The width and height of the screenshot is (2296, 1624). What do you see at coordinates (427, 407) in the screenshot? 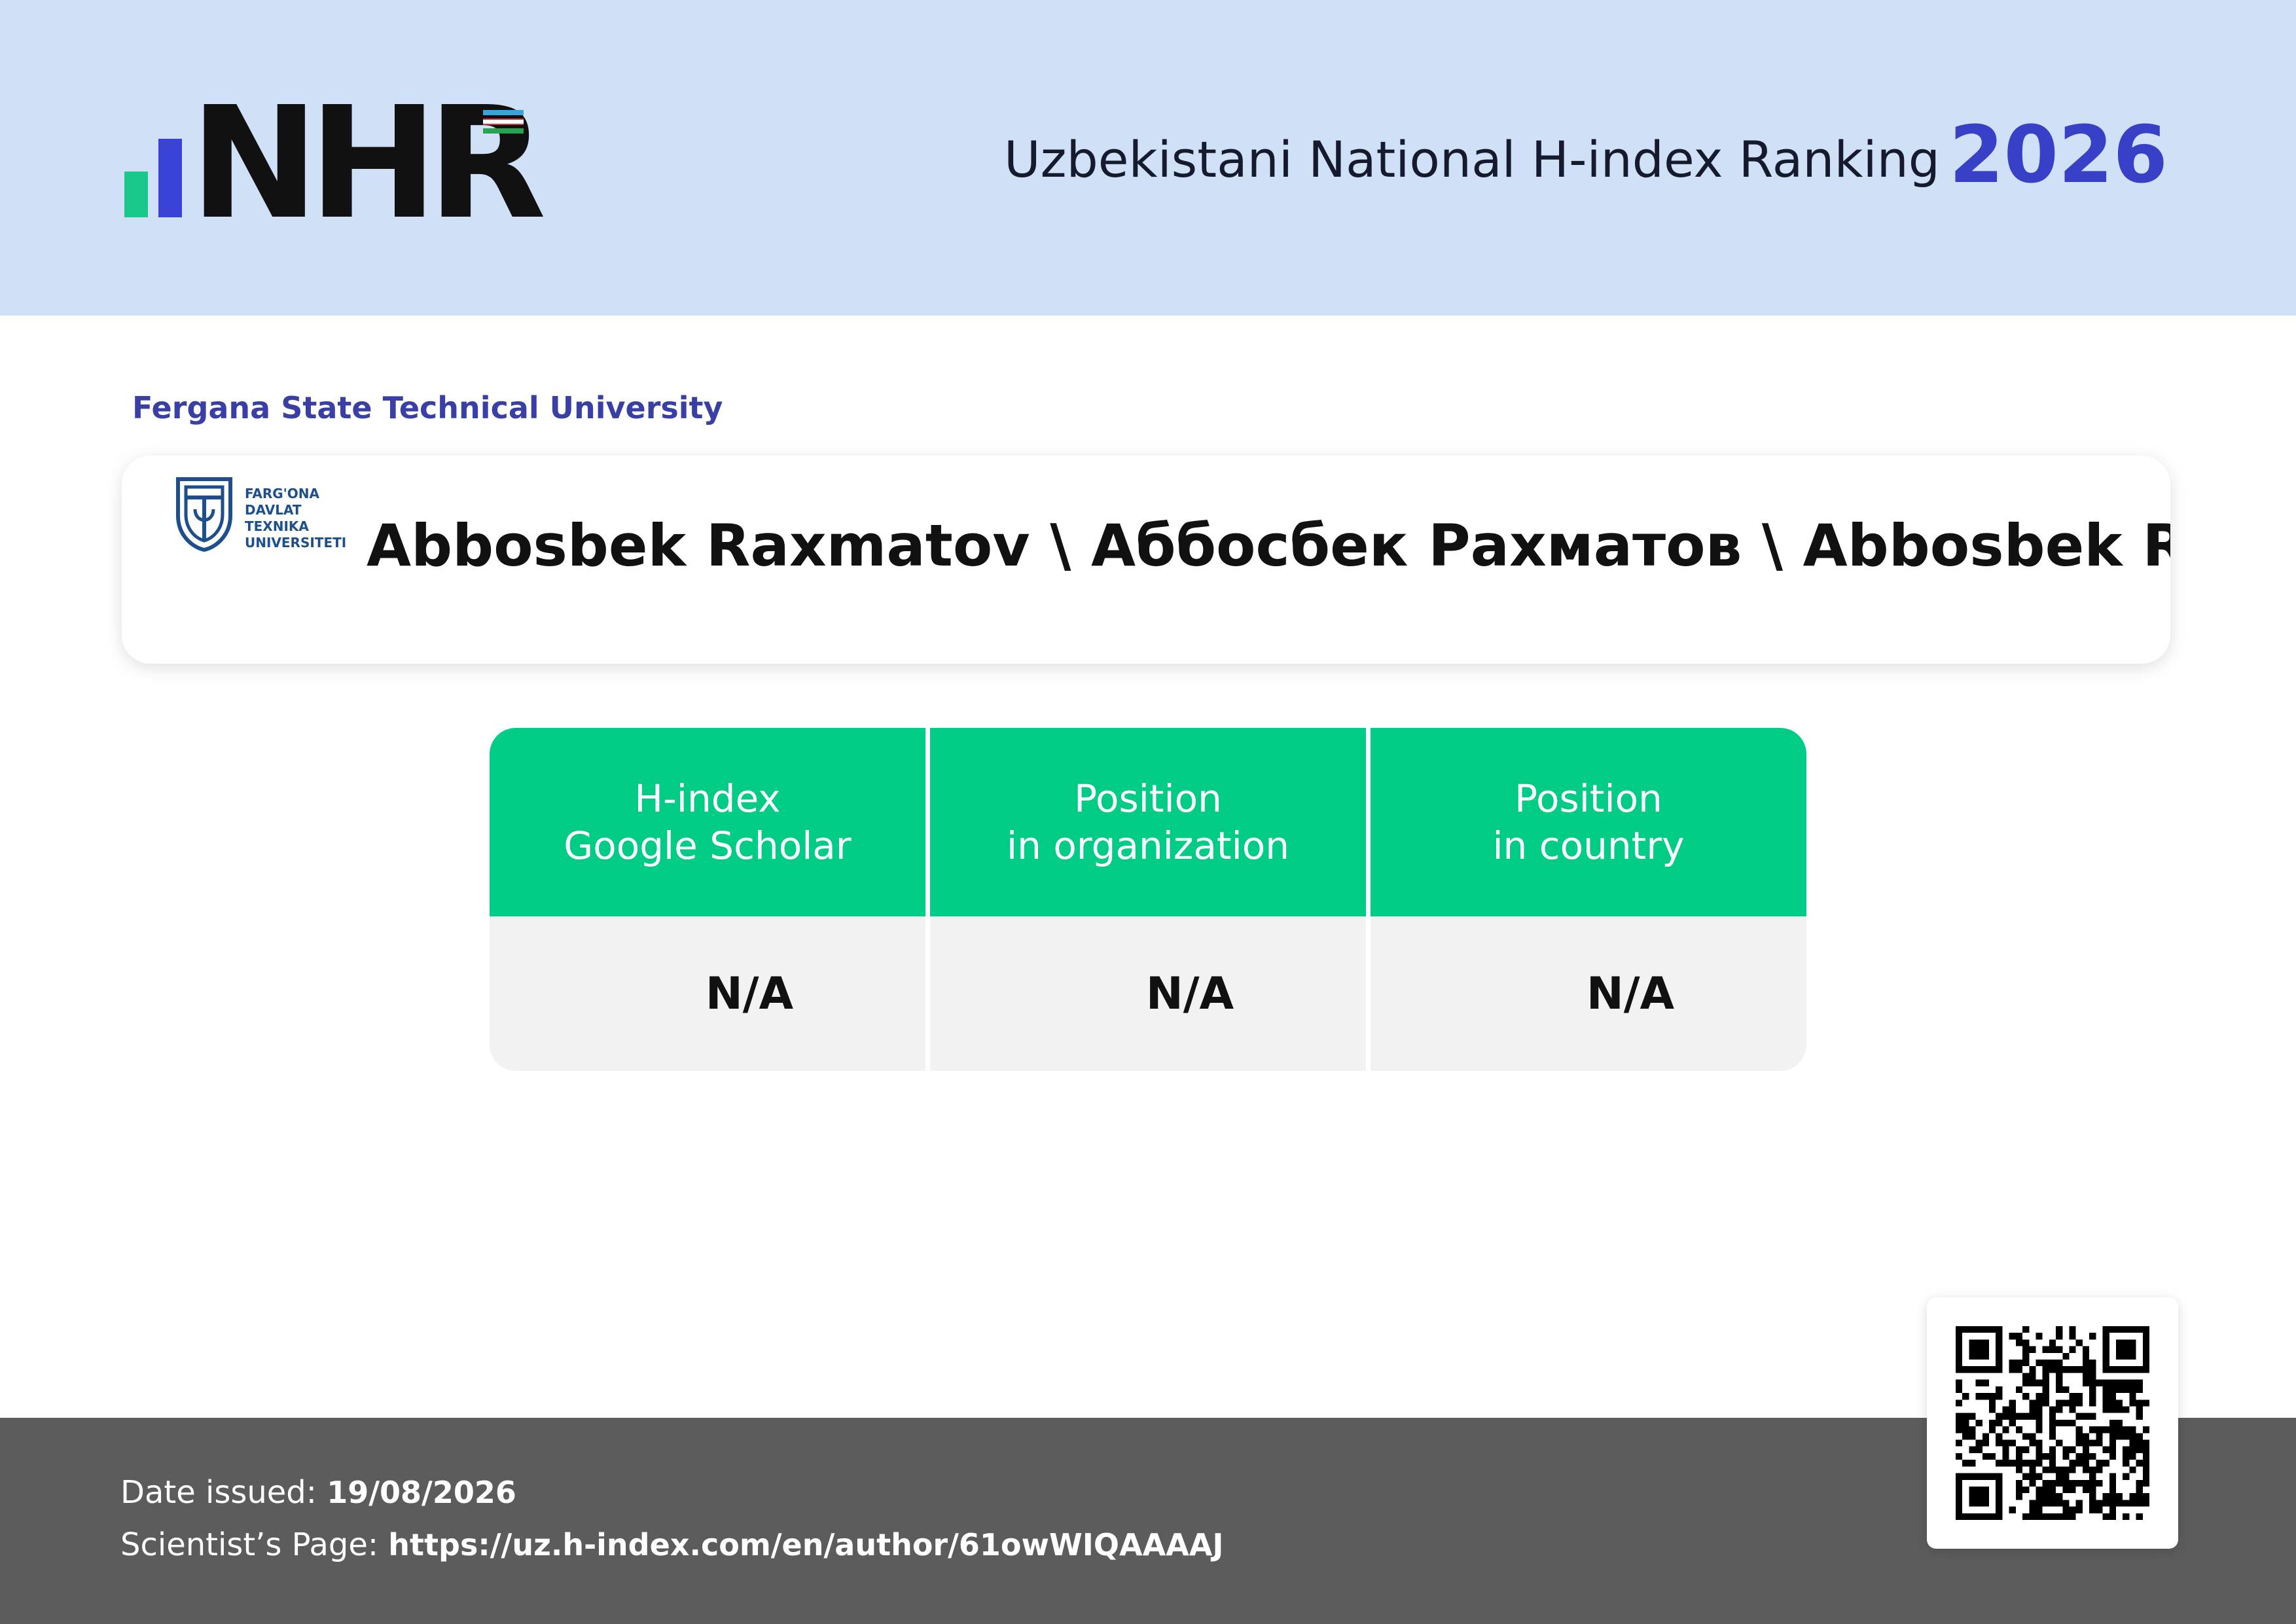
I see `university-name: Fergana State Technical University` at bounding box center [427, 407].